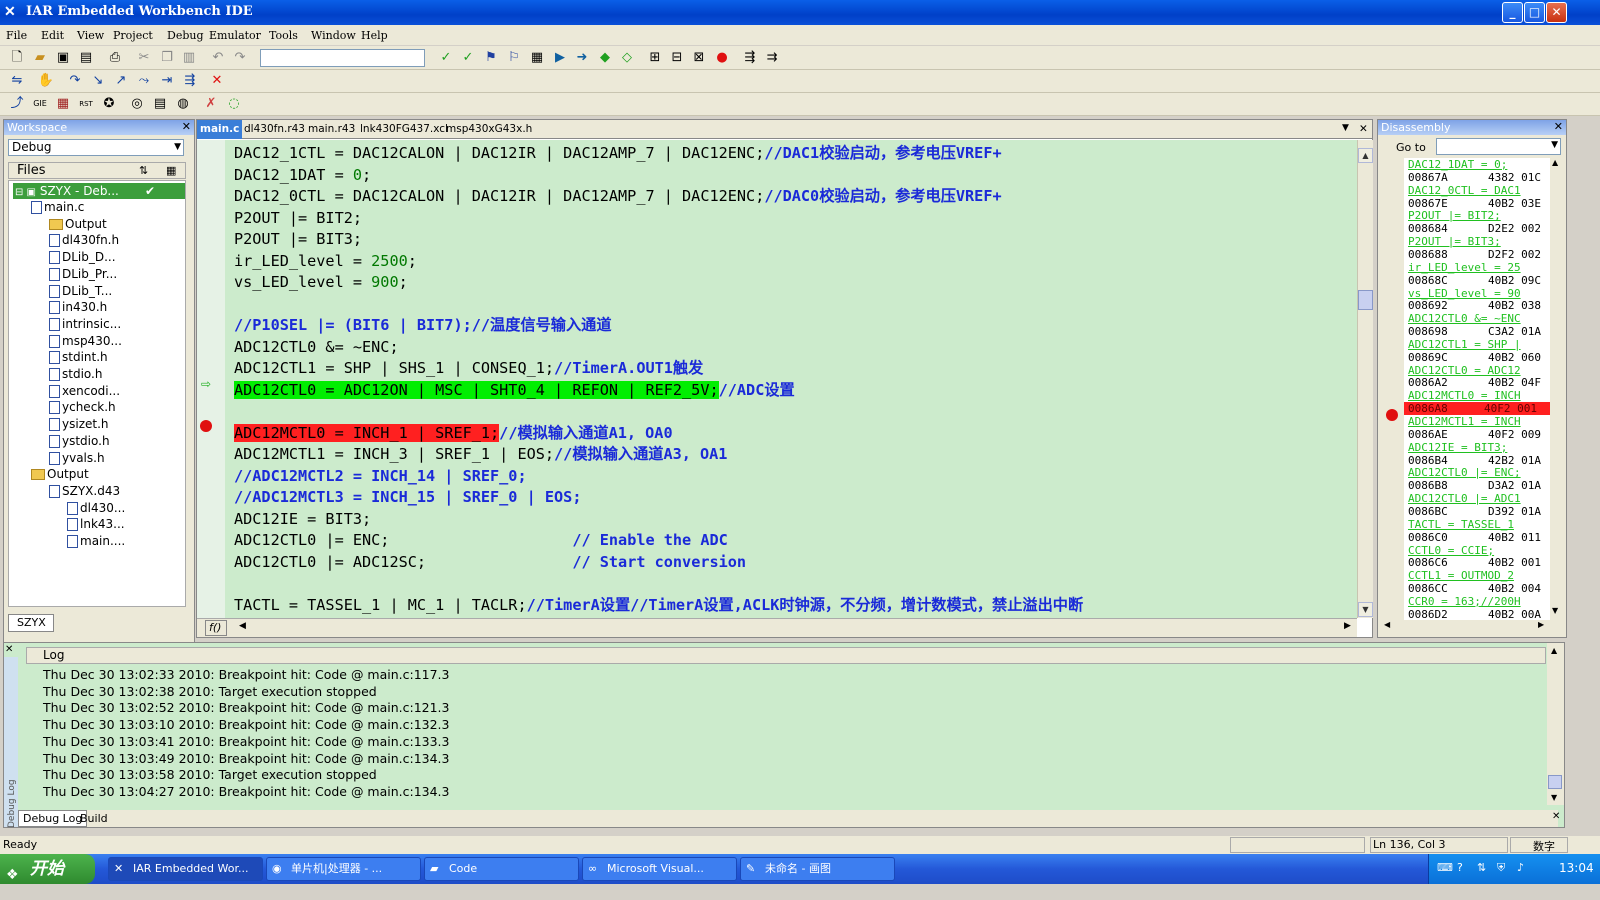  Describe the element at coordinates (1555, 162) in the screenshot. I see `dis-scroll-up-icon: ▲` at that location.